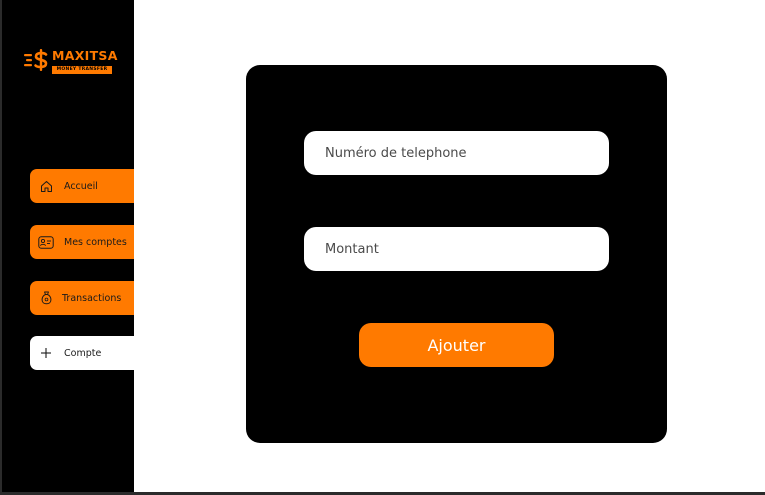  Describe the element at coordinates (46, 298) in the screenshot. I see `money-bag-icon` at that location.